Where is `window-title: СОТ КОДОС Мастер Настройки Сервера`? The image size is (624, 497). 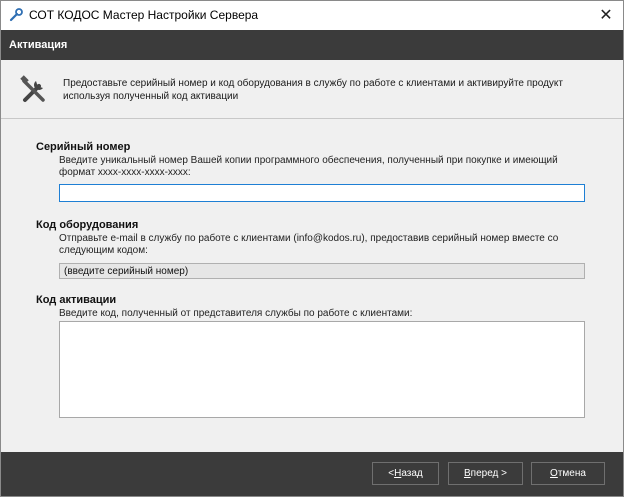 window-title: СОТ КОДОС Мастер Настройки Сервера is located at coordinates (144, 15).